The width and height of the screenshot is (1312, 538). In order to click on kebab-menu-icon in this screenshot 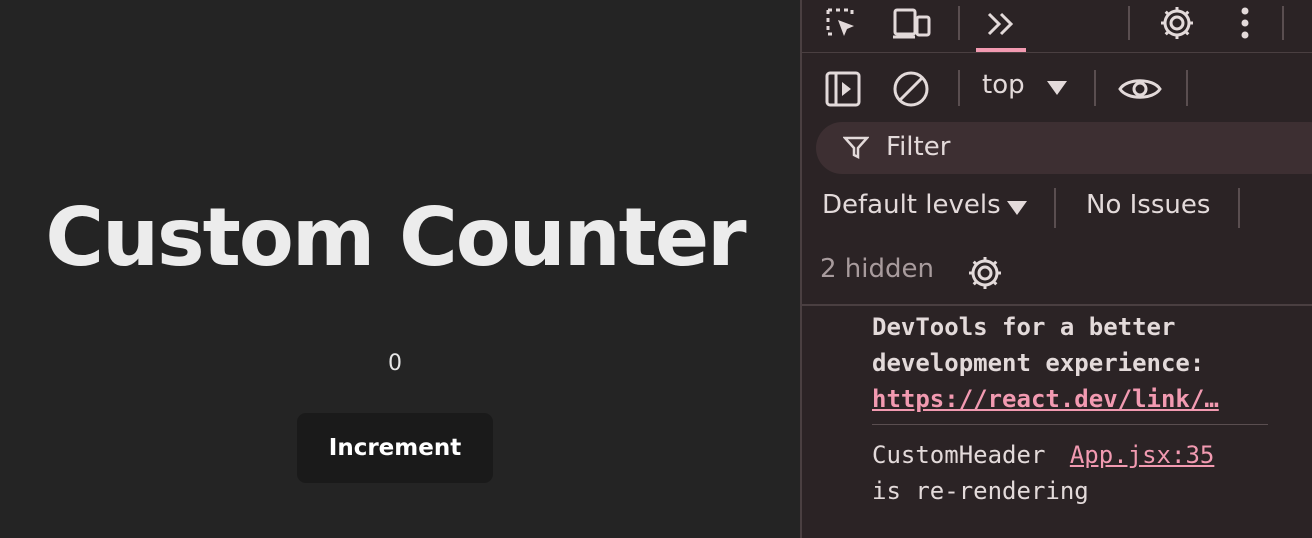, I will do `click(1245, 23)`.